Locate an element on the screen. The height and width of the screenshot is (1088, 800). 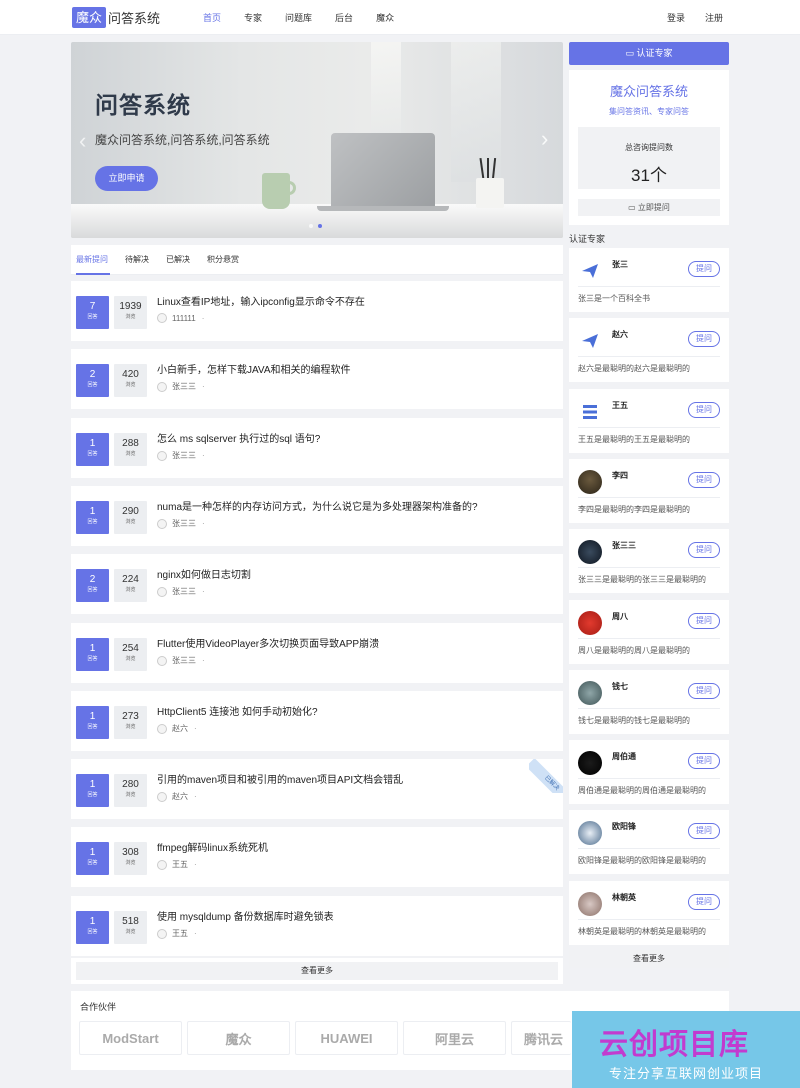
question-title: 怎么 ms sqlserver 执行过的sql 语句? is located at coordinates (238, 437).